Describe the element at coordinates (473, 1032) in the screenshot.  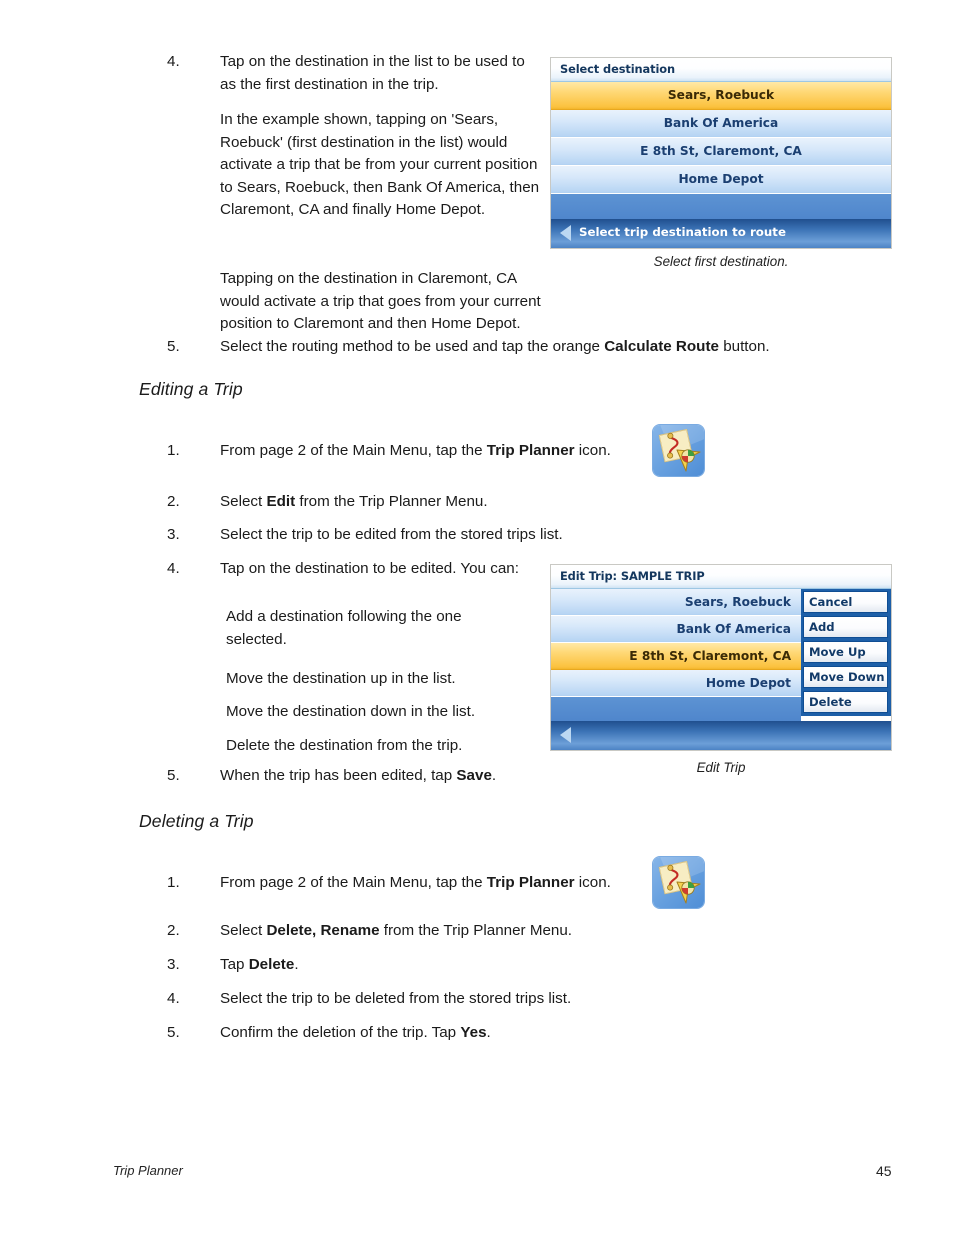
I see `yes-label: Yes` at that location.